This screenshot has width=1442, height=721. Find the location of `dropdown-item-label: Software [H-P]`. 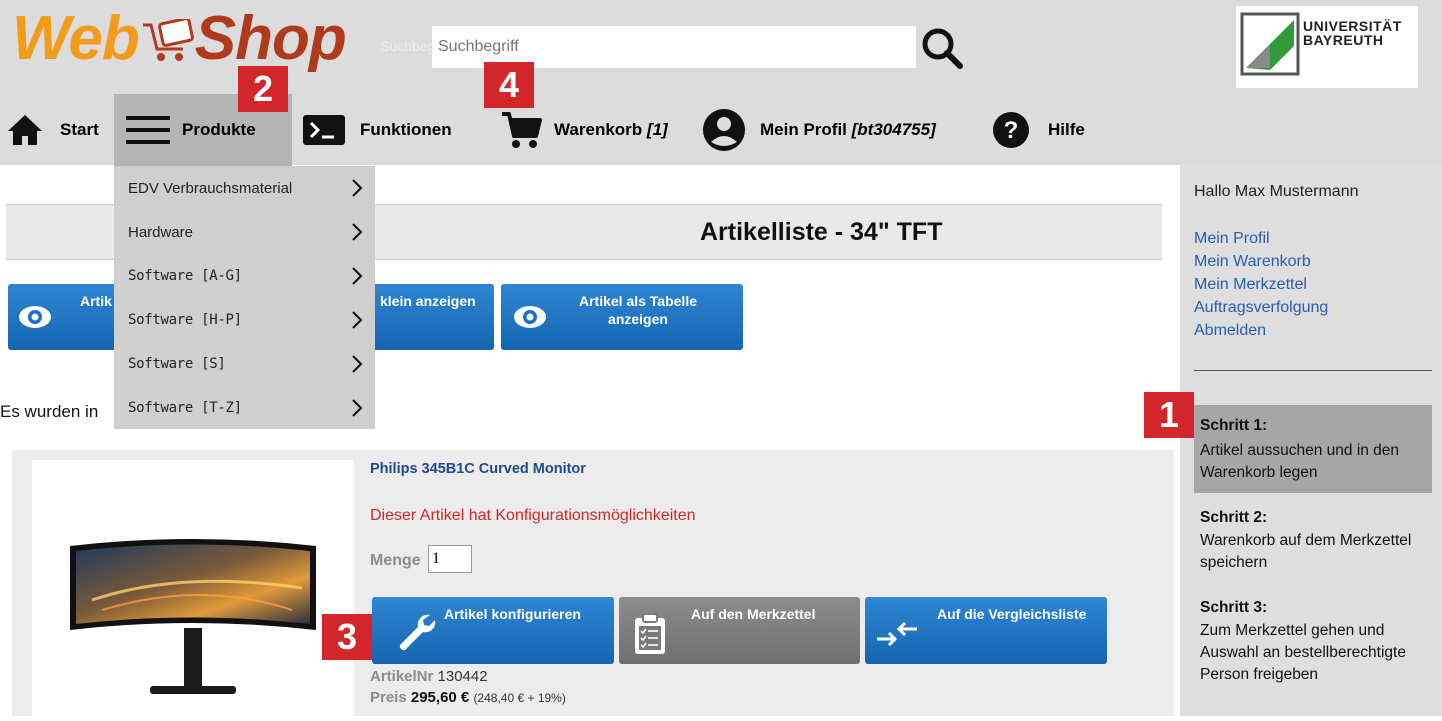

dropdown-item-label: Software [H-P] is located at coordinates (185, 320).